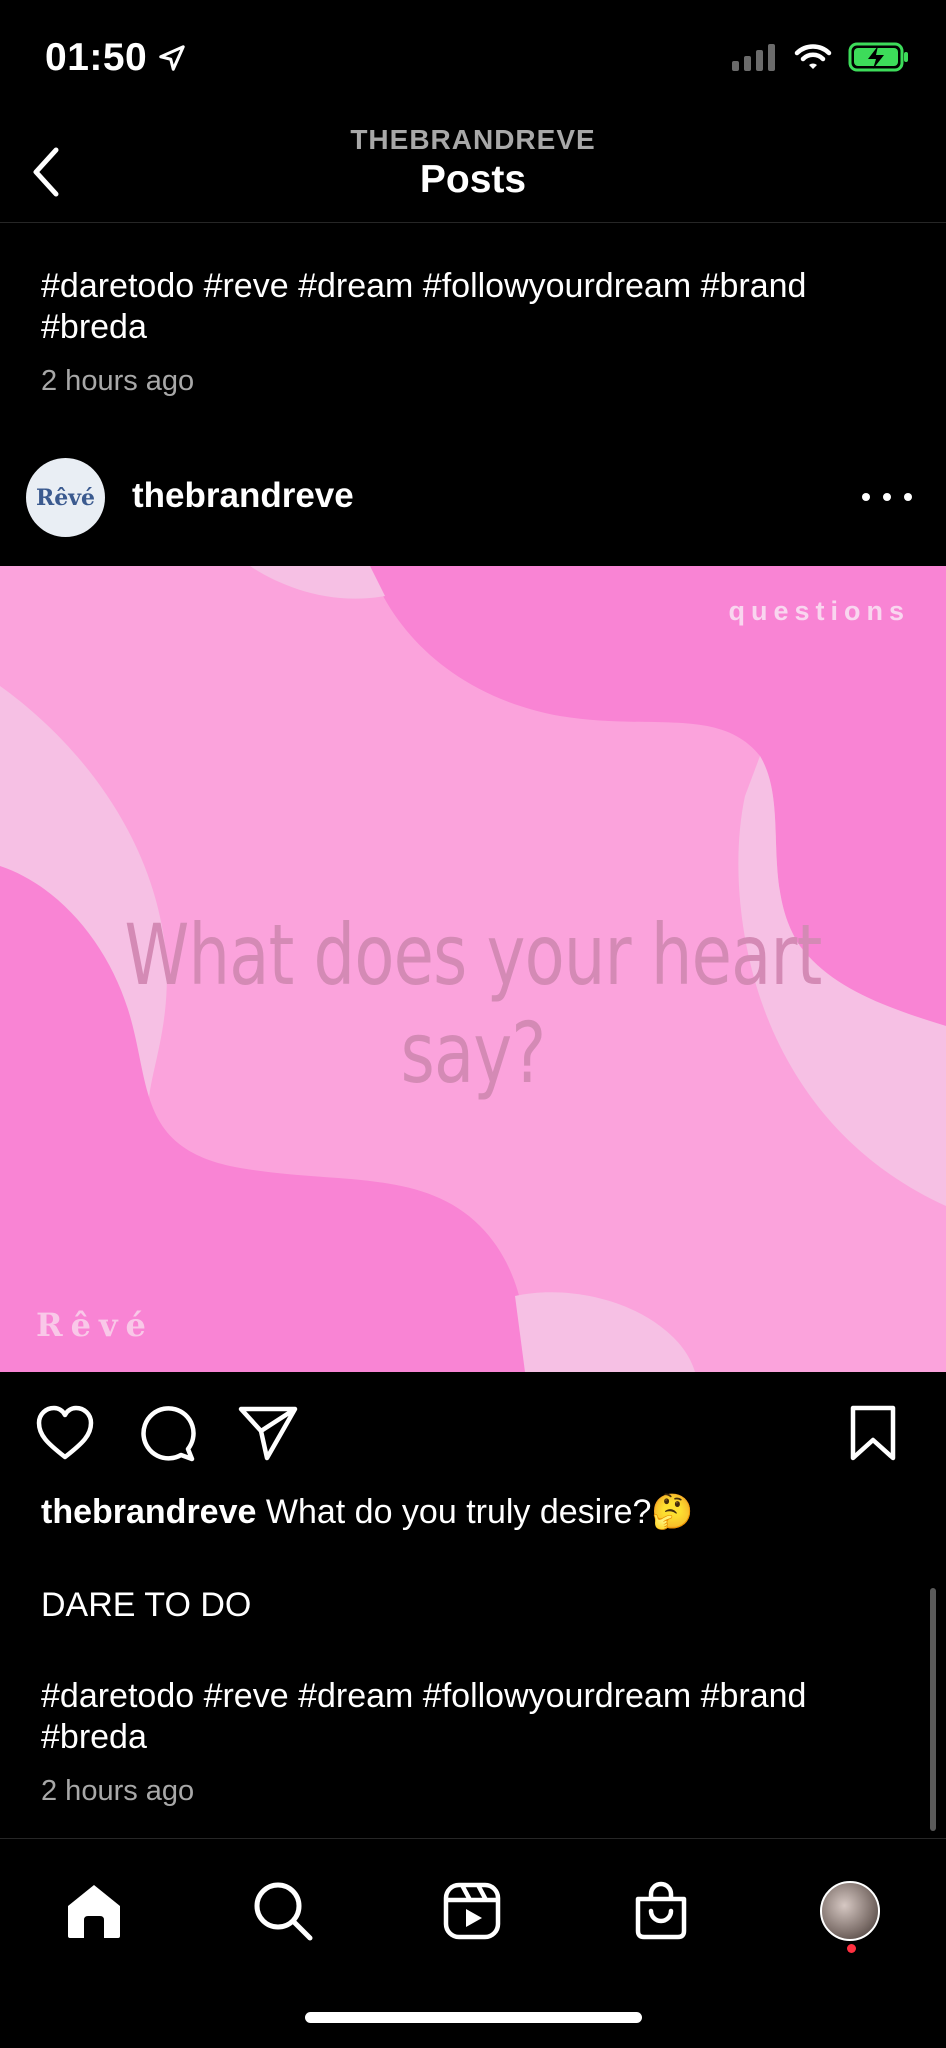  I want to click on post-author-username: thebrandreve, so click(243, 496).